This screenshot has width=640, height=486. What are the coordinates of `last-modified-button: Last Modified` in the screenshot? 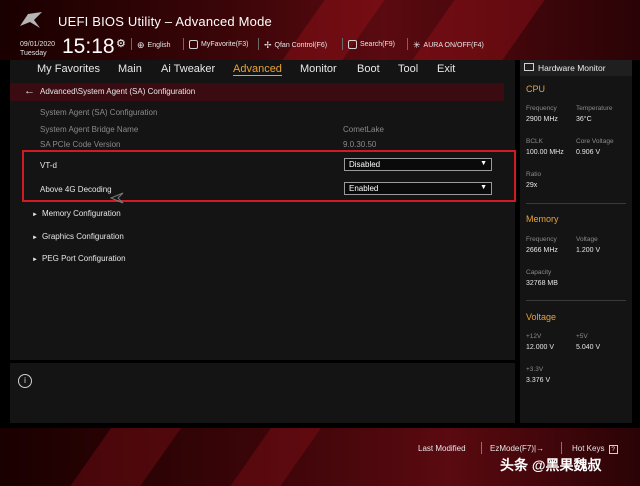 It's located at (442, 448).